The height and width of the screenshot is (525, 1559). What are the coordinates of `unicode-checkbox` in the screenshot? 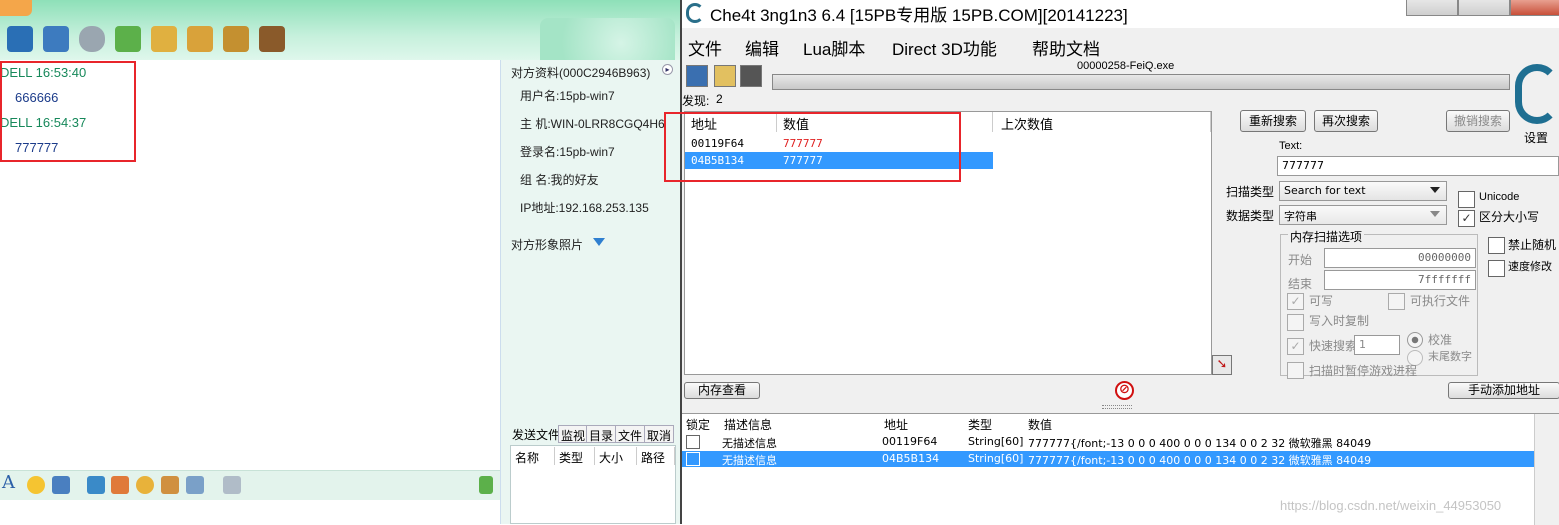 It's located at (1466, 199).